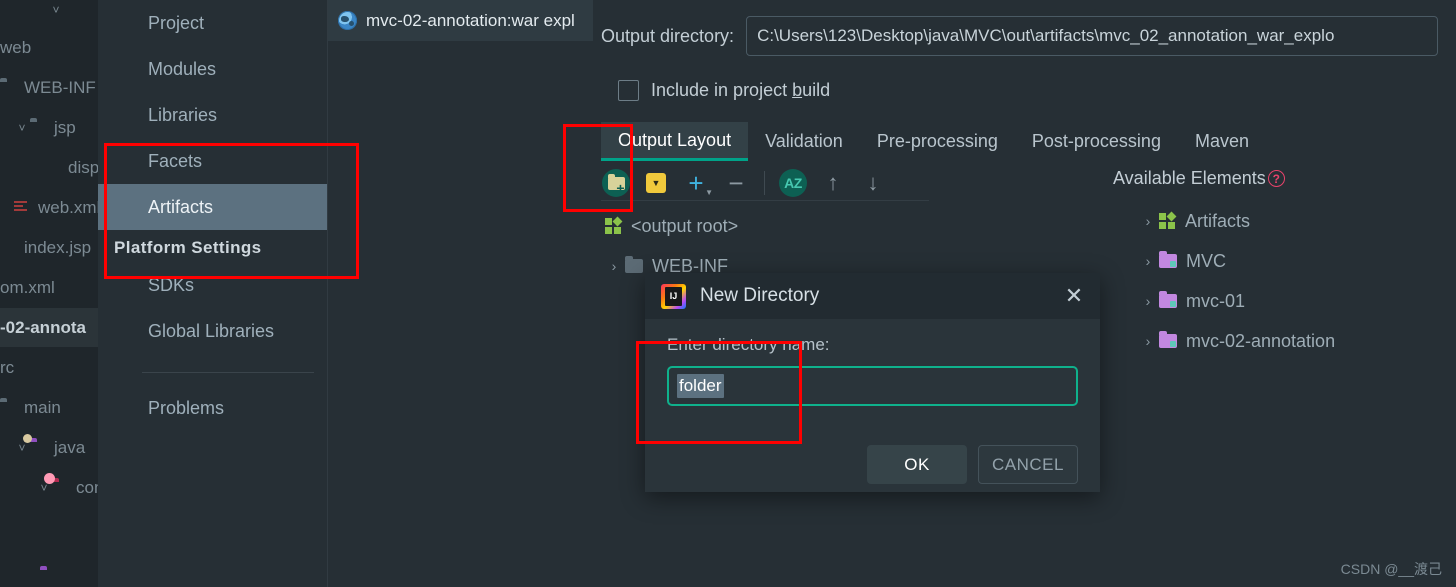 The height and width of the screenshot is (587, 1456). I want to click on dialog-buttons: OK CANCEL, so click(972, 464).